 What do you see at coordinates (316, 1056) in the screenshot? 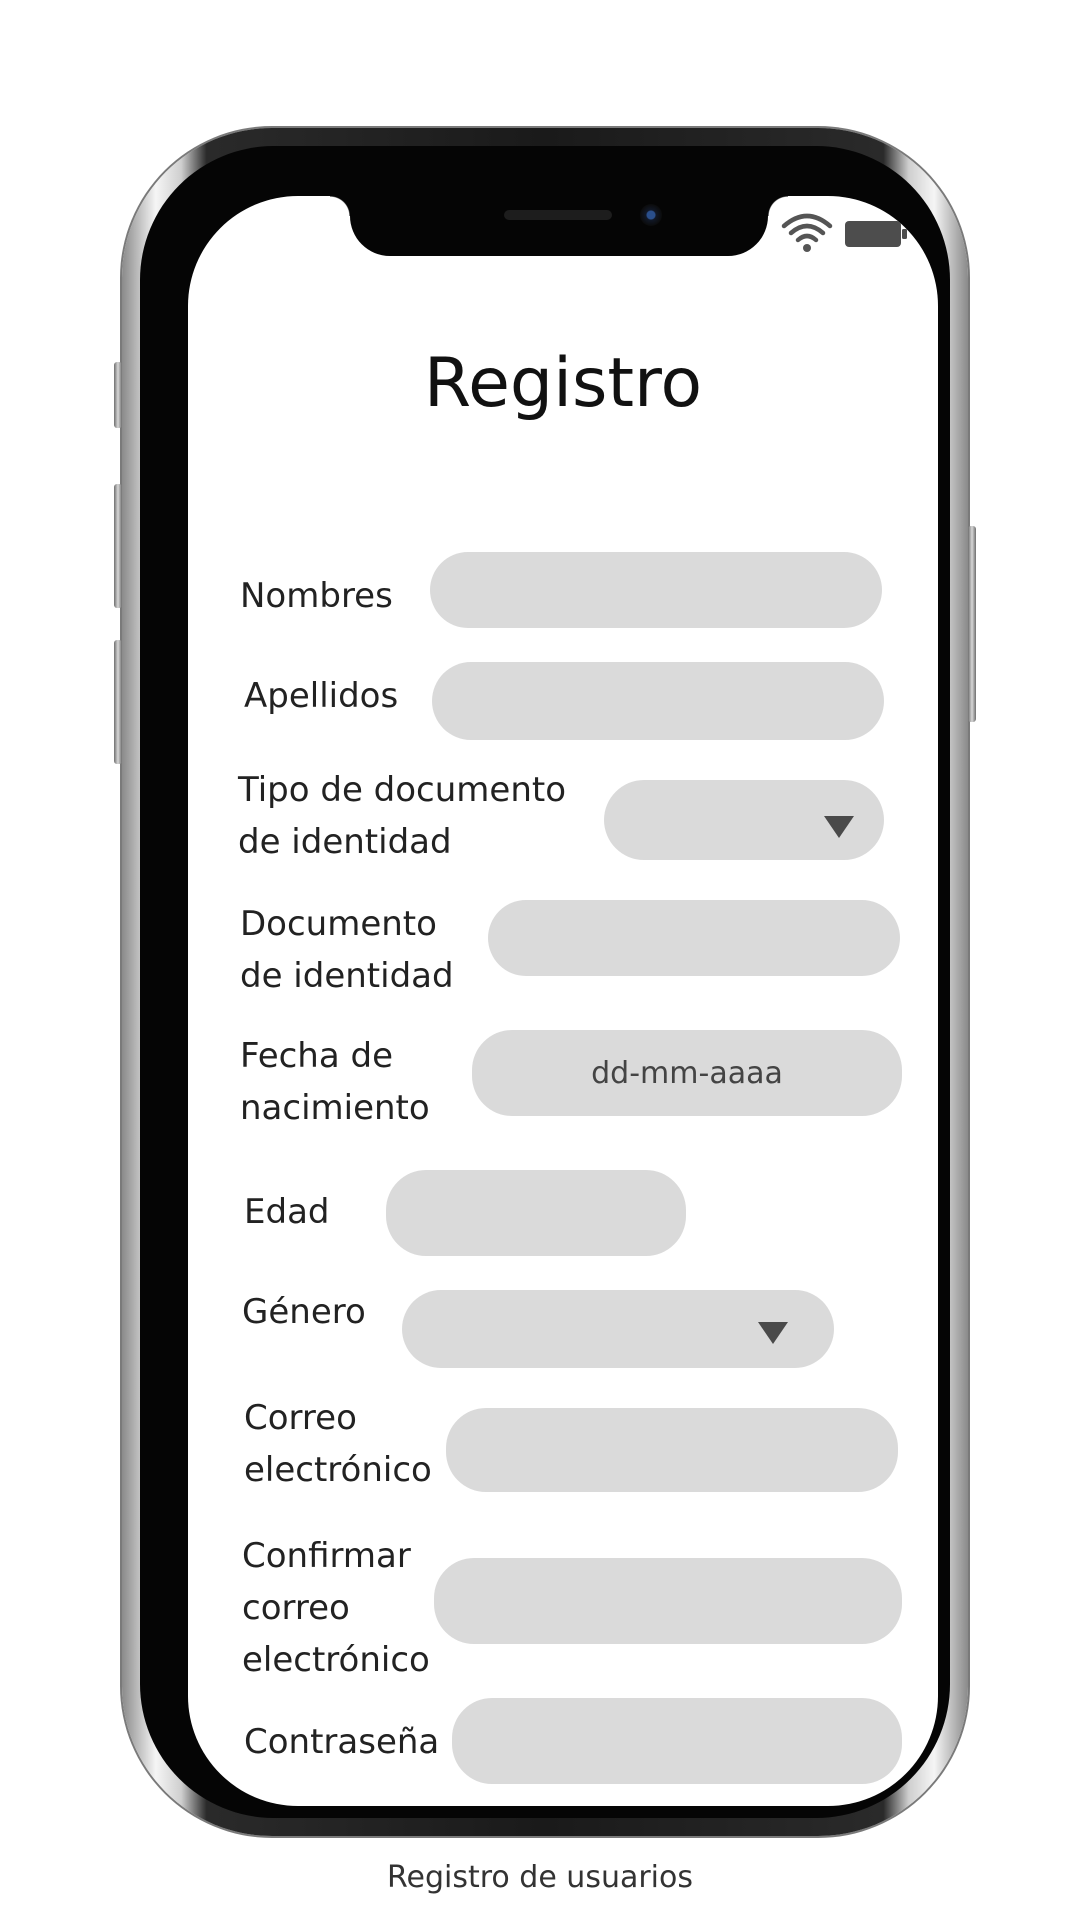
I see `fecha-nacimiento-label-line1: Fecha de` at bounding box center [316, 1056].